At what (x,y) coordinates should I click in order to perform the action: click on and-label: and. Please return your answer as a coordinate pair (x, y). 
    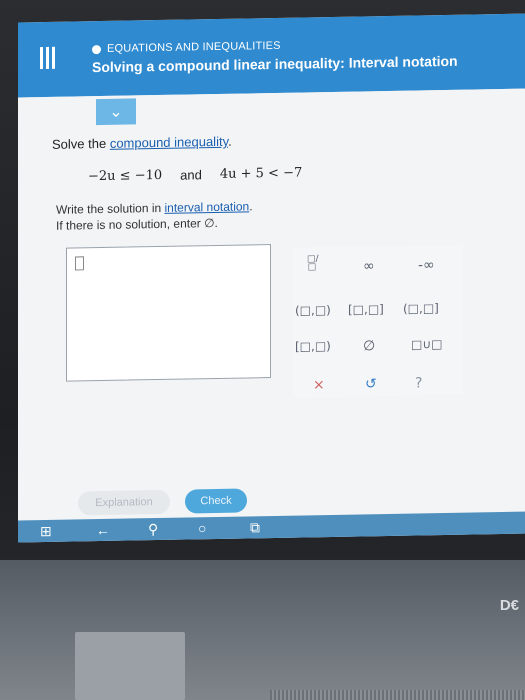
    Looking at the image, I should click on (191, 175).